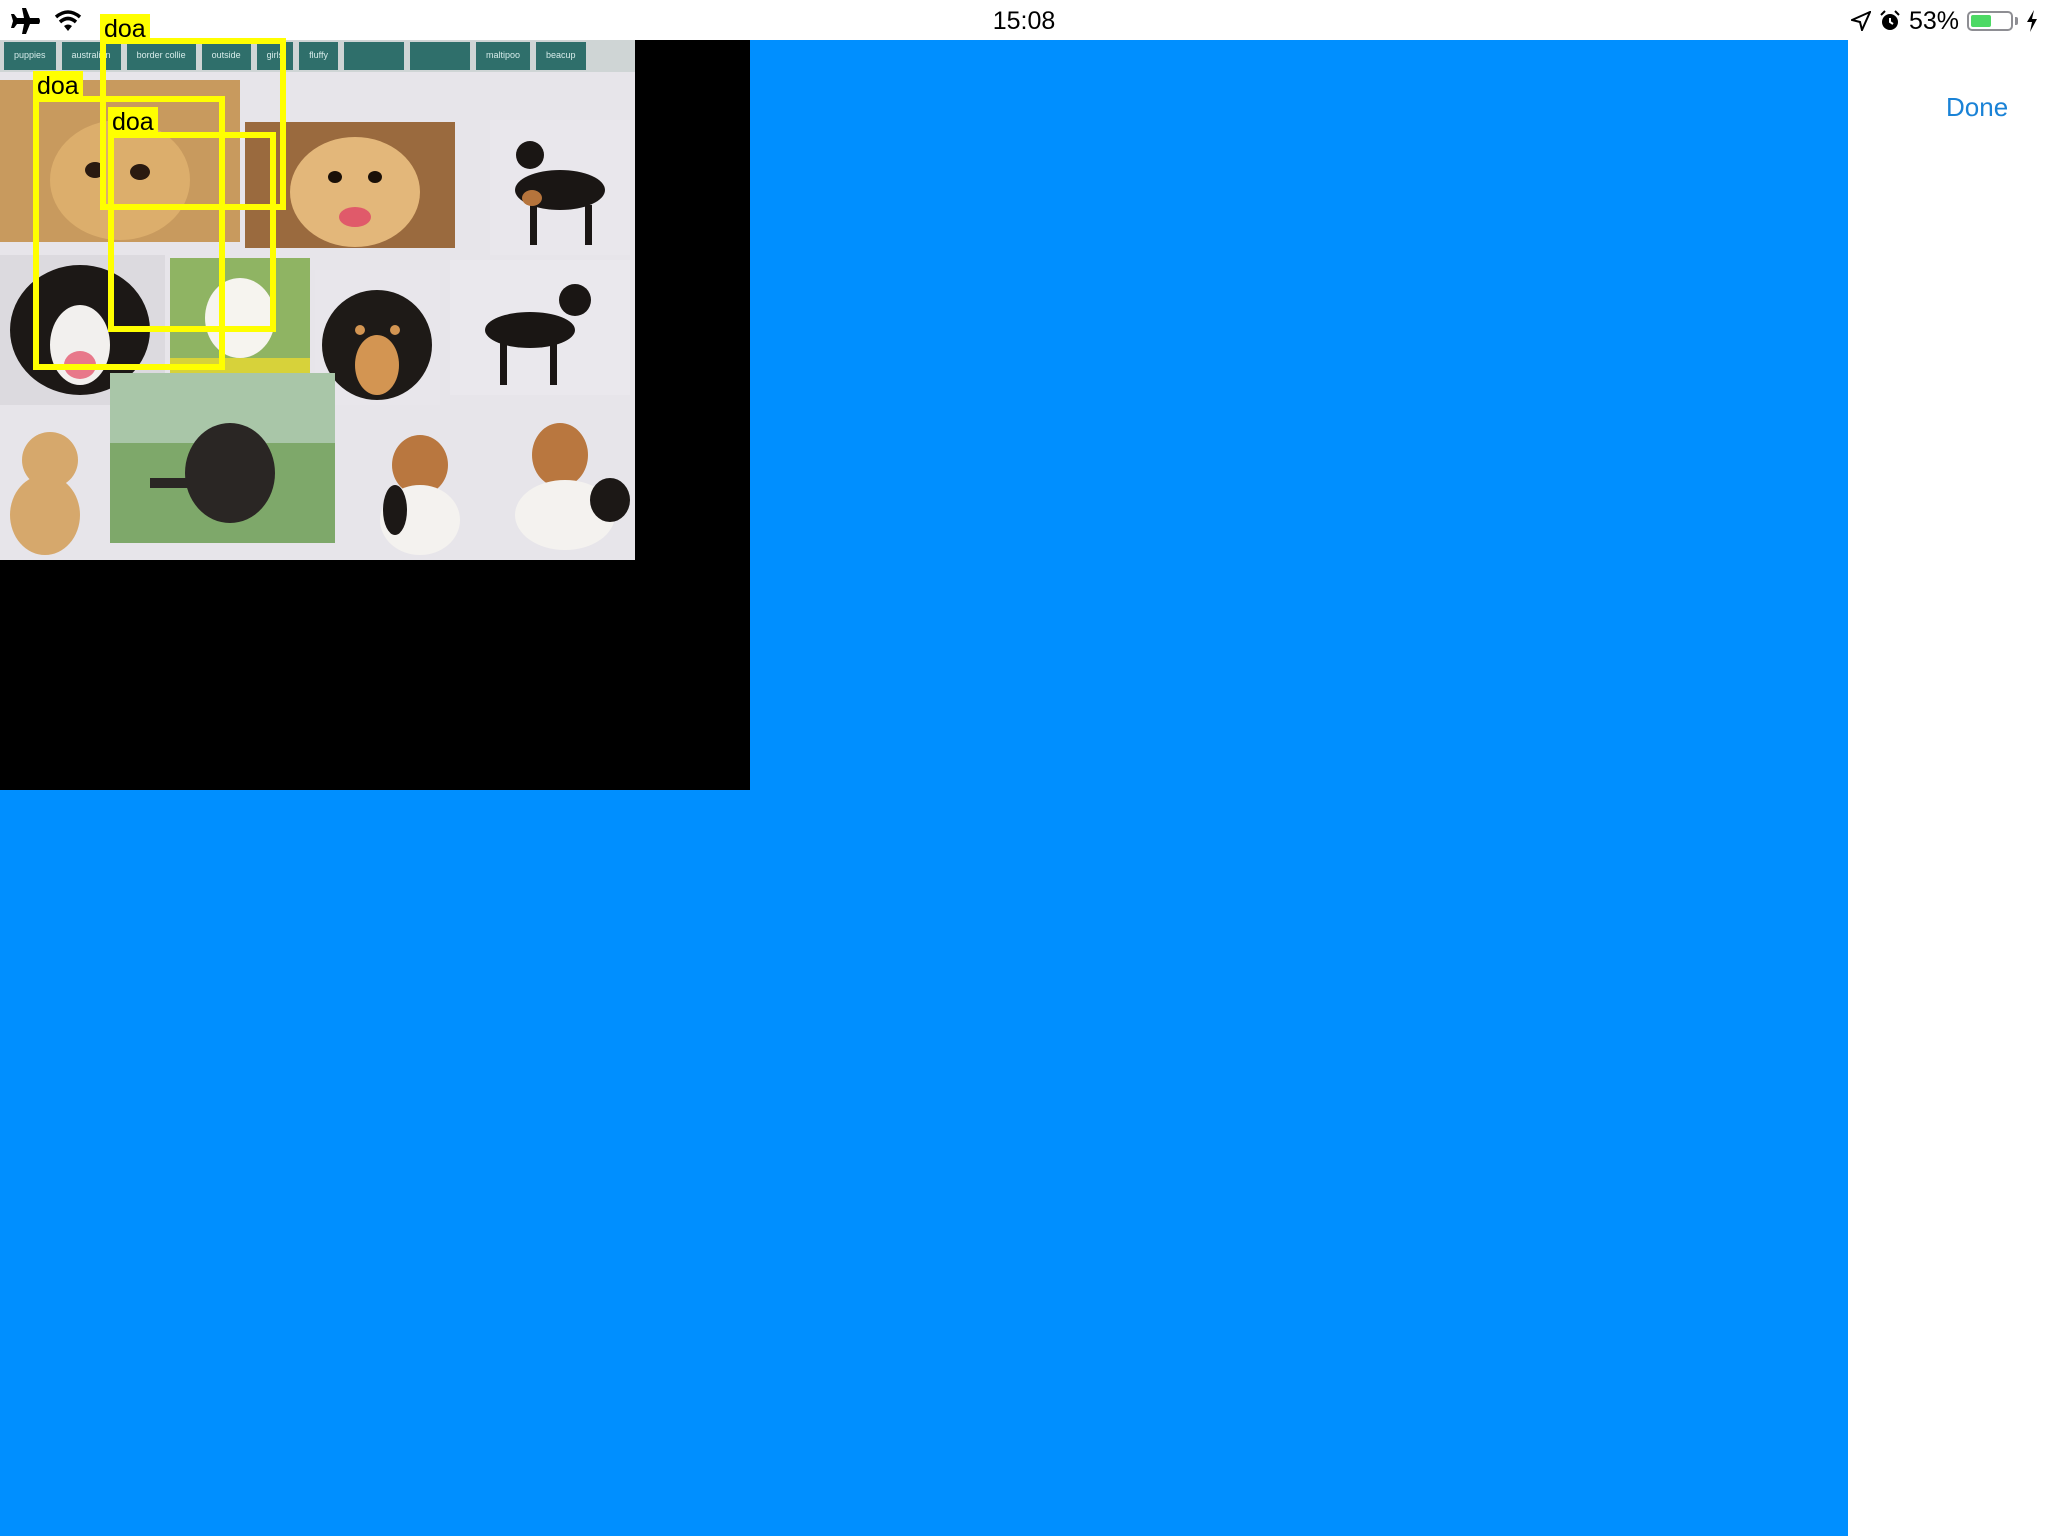 The width and height of the screenshot is (2048, 1536). What do you see at coordinates (1948, 788) in the screenshot?
I see `right-panel` at bounding box center [1948, 788].